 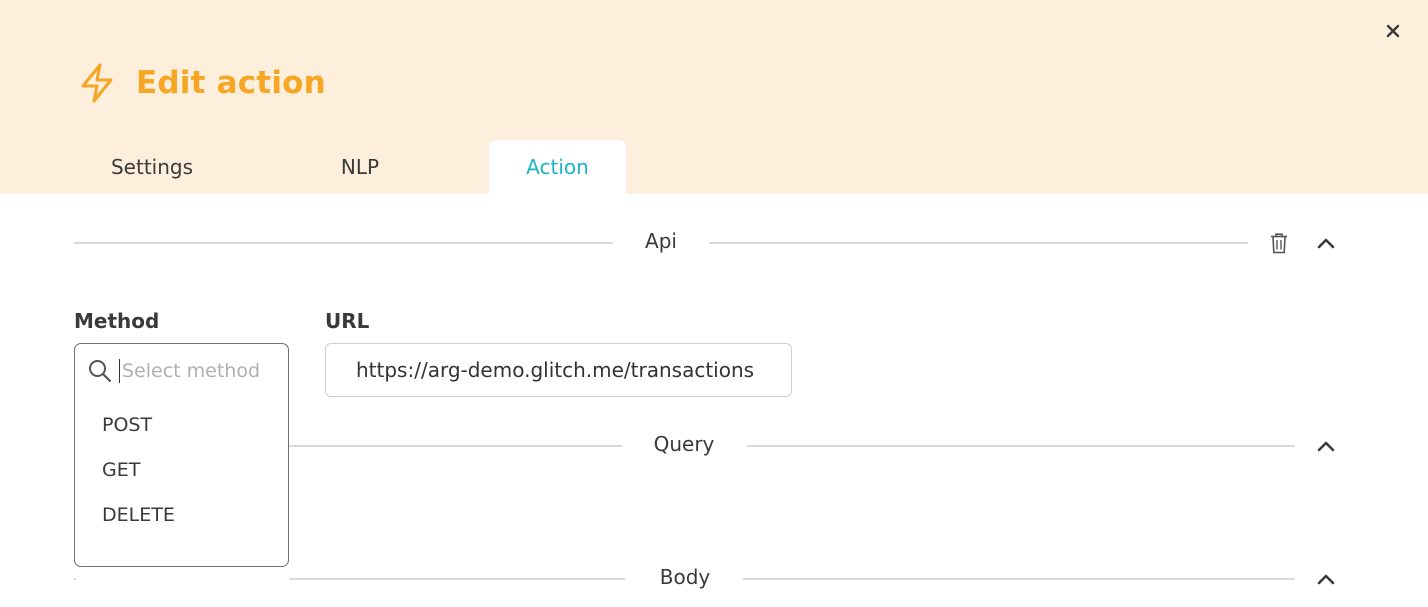 I want to click on method-select-dropdown: POST GET DELETE, so click(x=181, y=455).